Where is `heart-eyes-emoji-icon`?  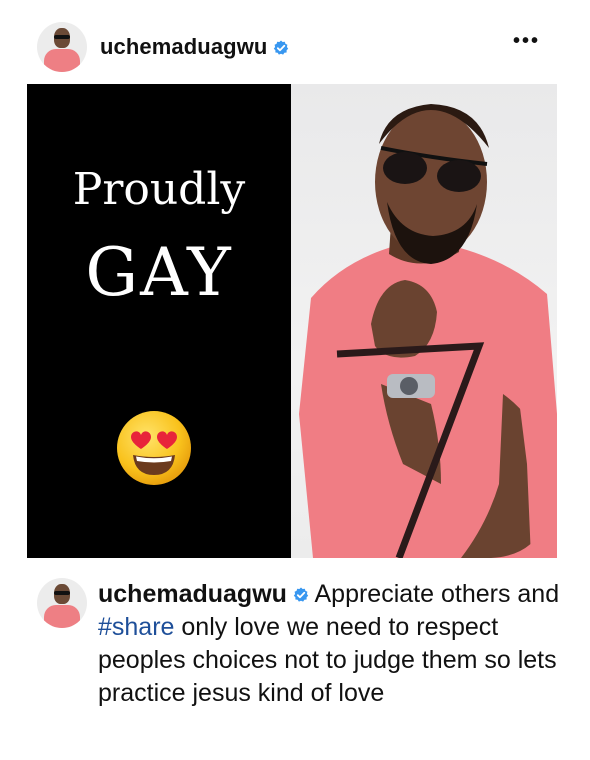 heart-eyes-emoji-icon is located at coordinates (154, 448).